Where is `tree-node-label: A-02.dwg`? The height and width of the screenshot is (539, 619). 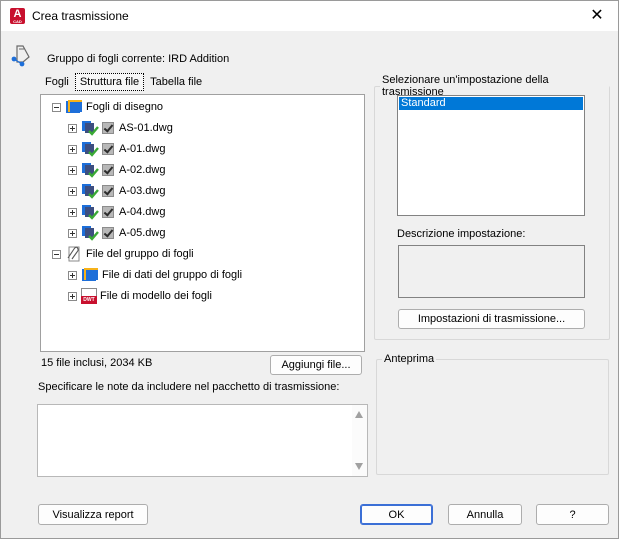 tree-node-label: A-02.dwg is located at coordinates (142, 170).